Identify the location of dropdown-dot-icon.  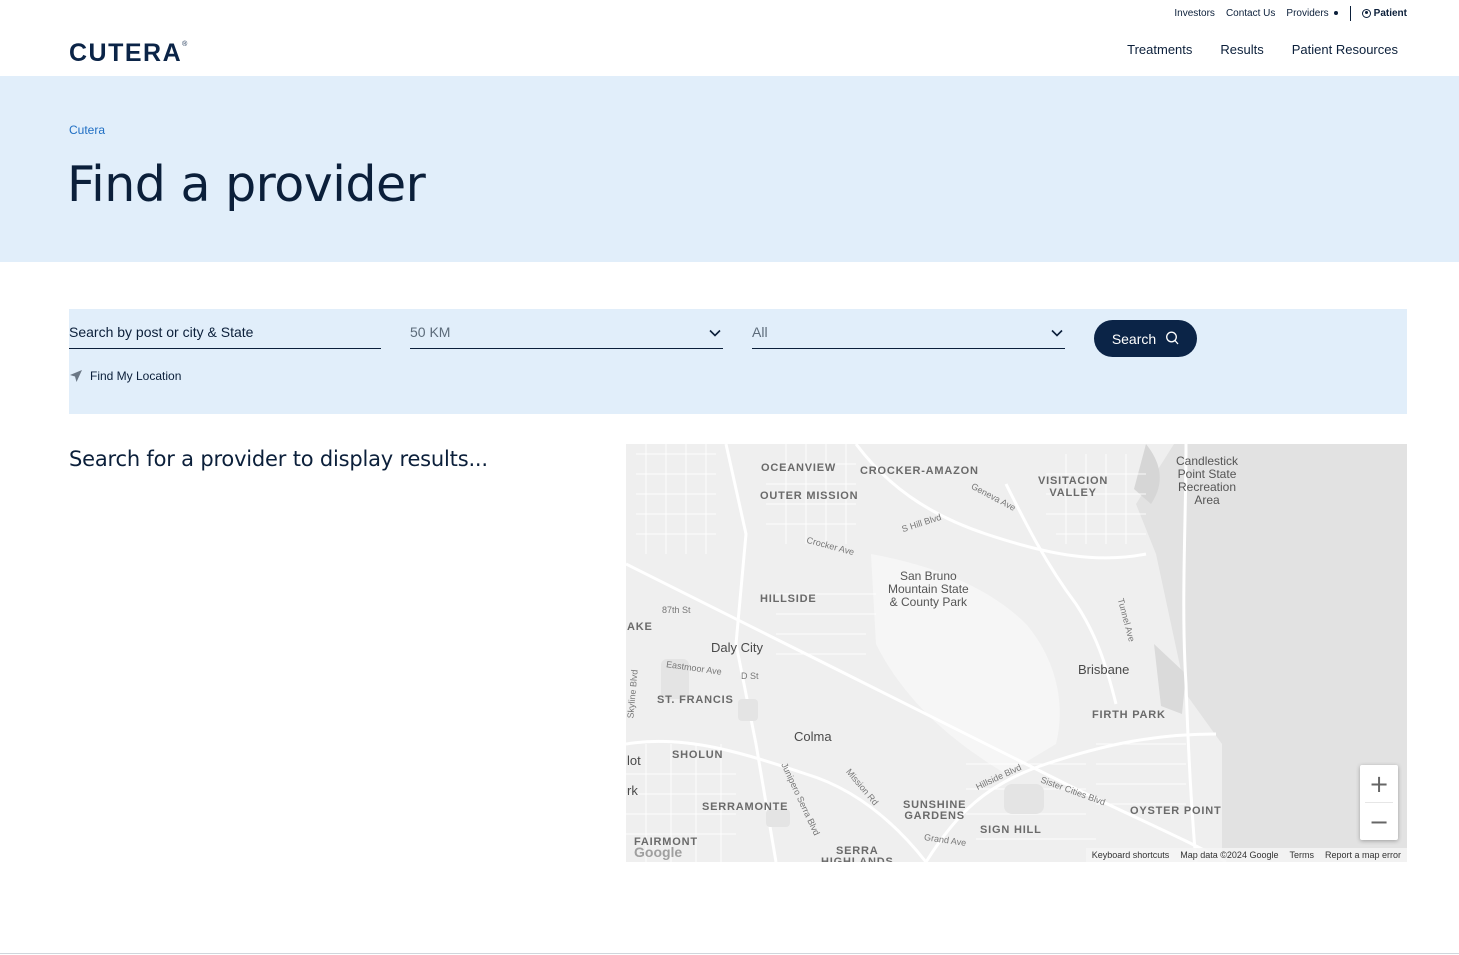
(1335, 13).